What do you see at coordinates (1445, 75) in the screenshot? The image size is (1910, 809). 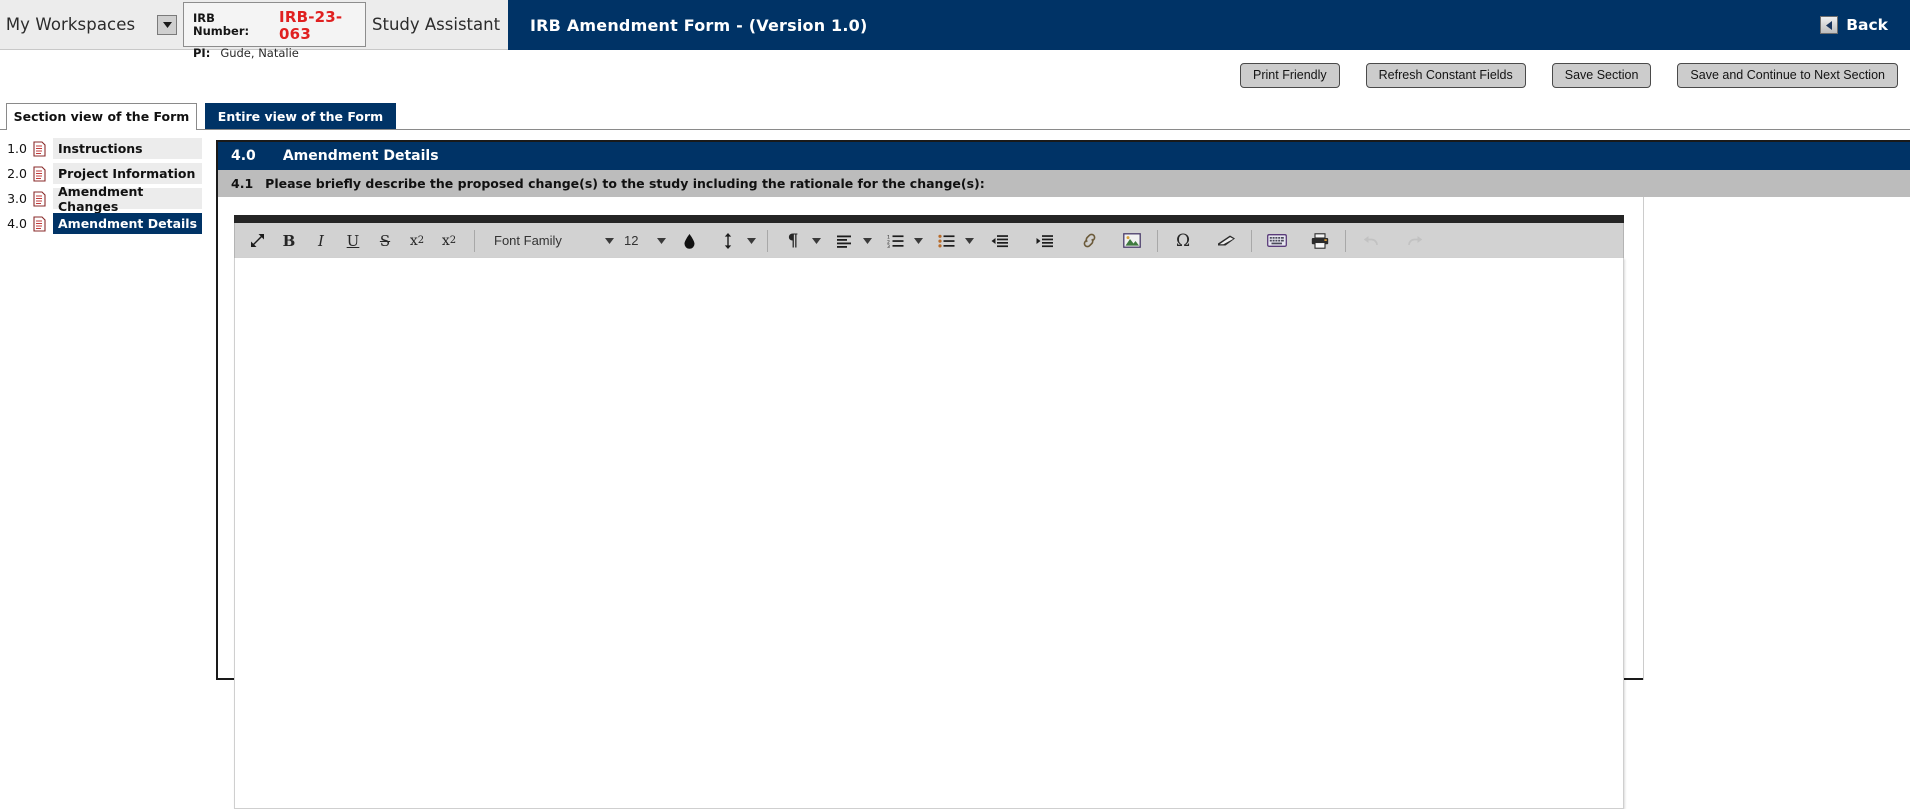 I see `refresh-constant-fields-button: Refresh Constant Fields` at bounding box center [1445, 75].